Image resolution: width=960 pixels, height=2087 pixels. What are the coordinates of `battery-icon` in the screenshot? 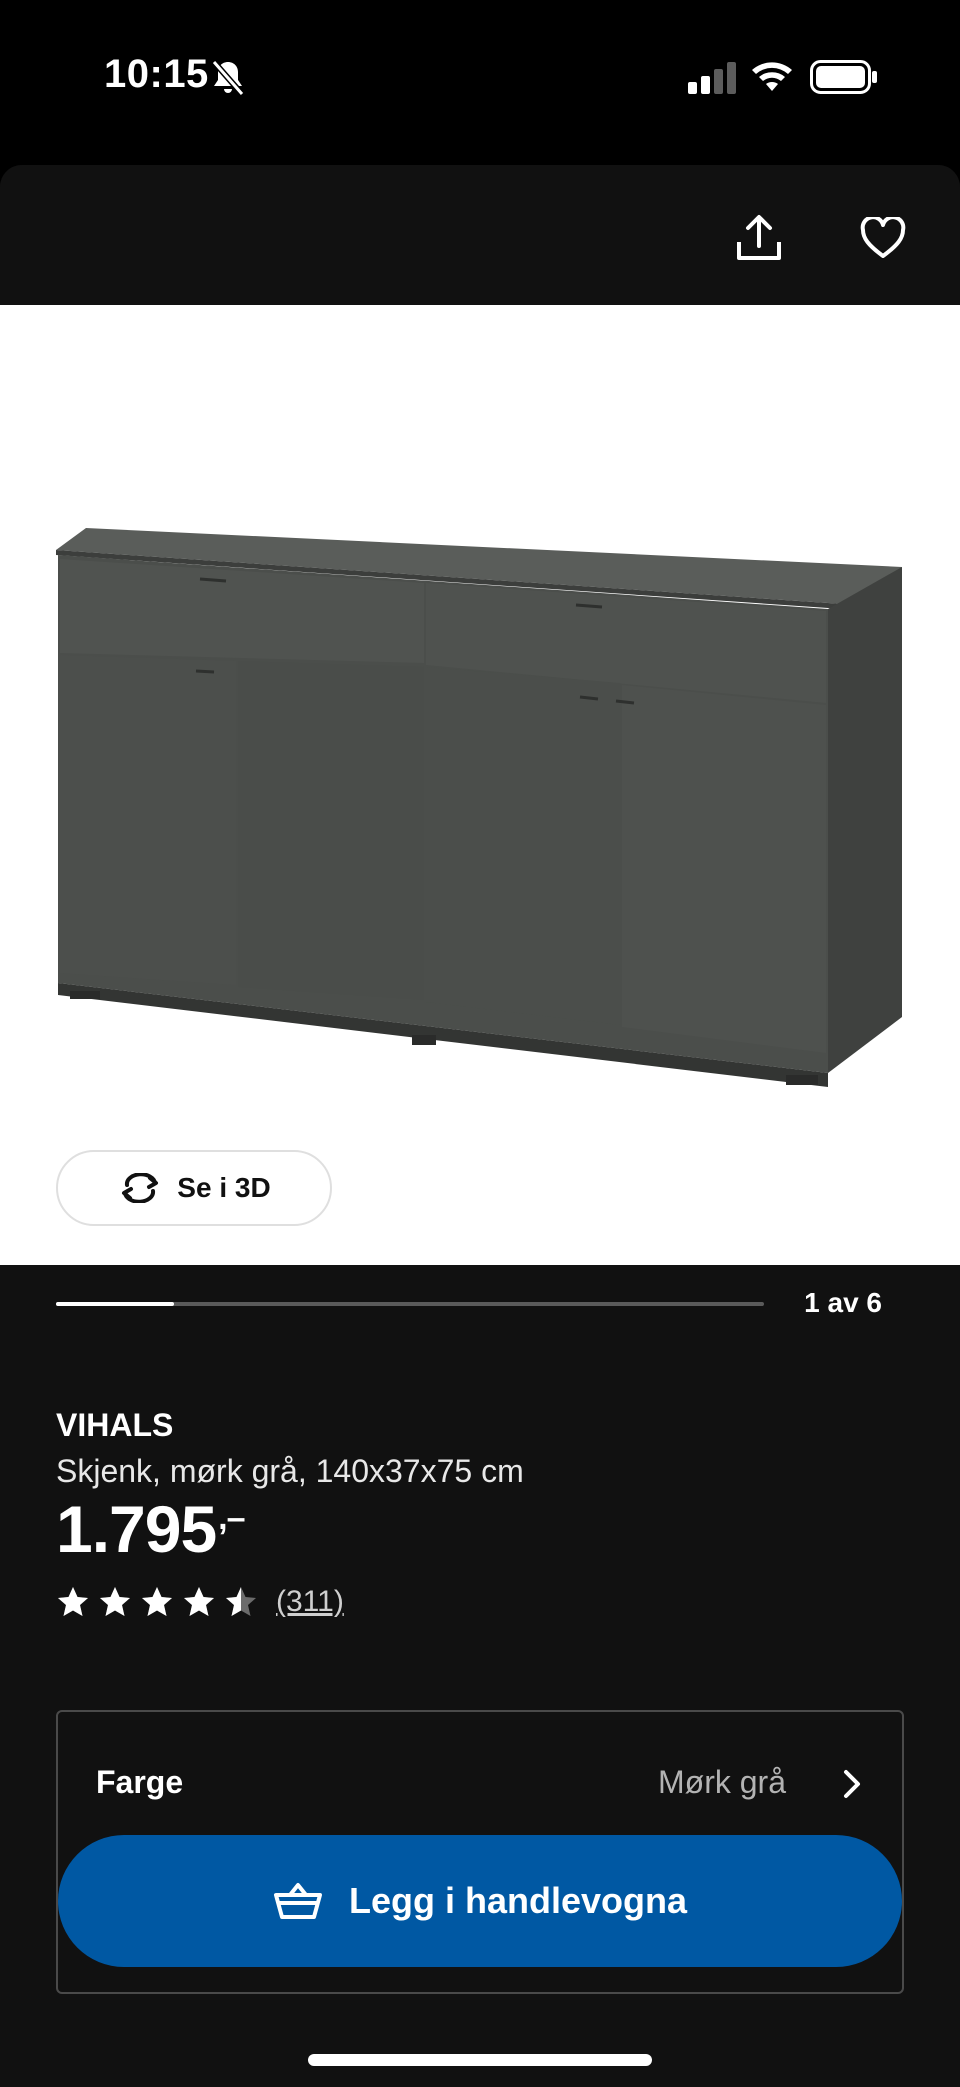 It's located at (843, 77).